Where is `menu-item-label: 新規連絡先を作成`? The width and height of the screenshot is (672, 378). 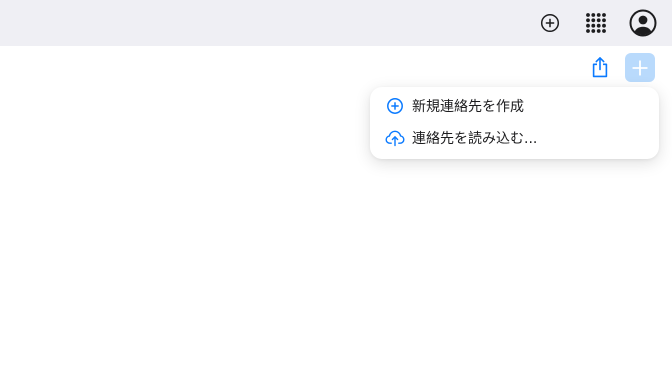 menu-item-label: 新規連絡先を作成 is located at coordinates (468, 107).